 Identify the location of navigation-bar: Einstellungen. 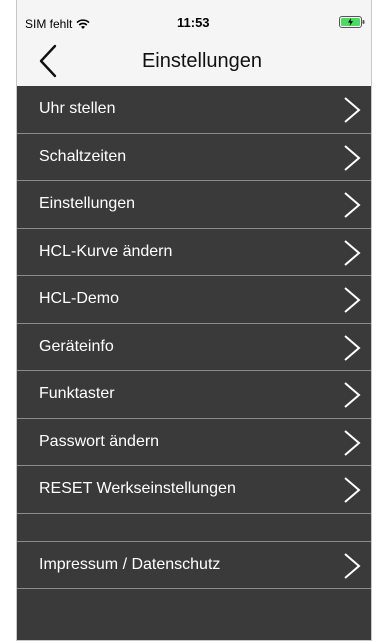
(194, 60).